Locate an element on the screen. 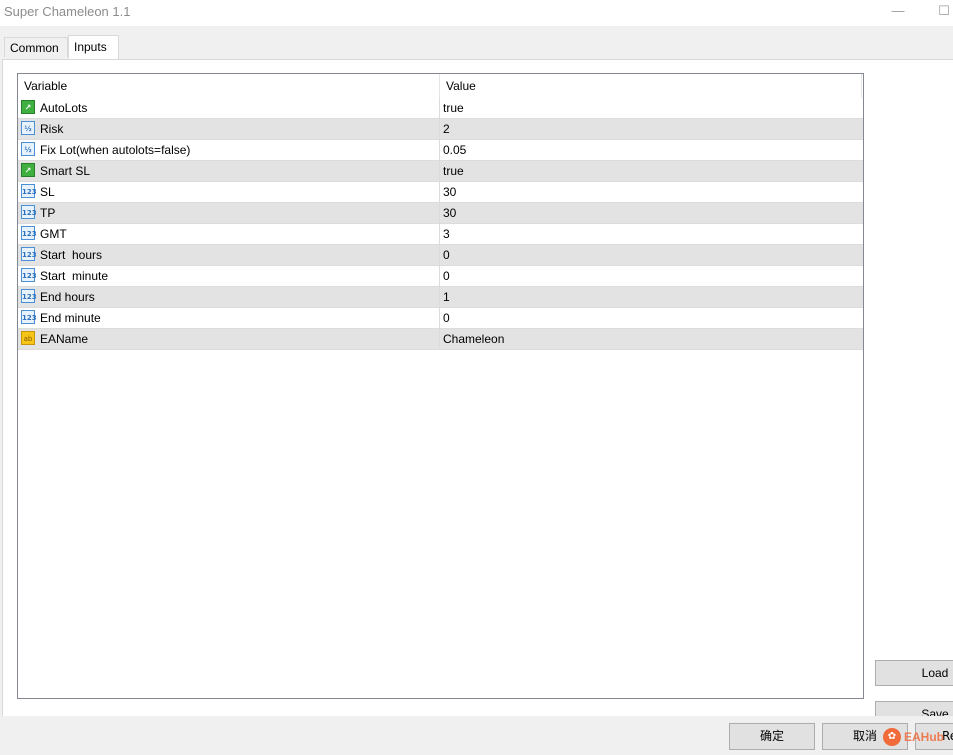  window-title: Super Chameleon 1.1 is located at coordinates (67, 11).